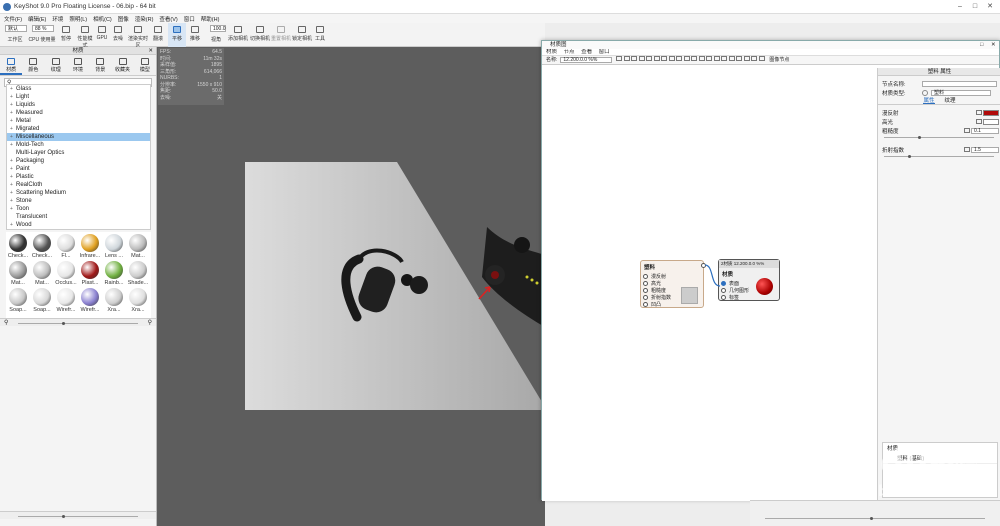 Image resolution: width=1000 pixels, height=526 pixels. Describe the element at coordinates (63, 516) in the screenshot. I see `panel-bottom-slider` at that location.